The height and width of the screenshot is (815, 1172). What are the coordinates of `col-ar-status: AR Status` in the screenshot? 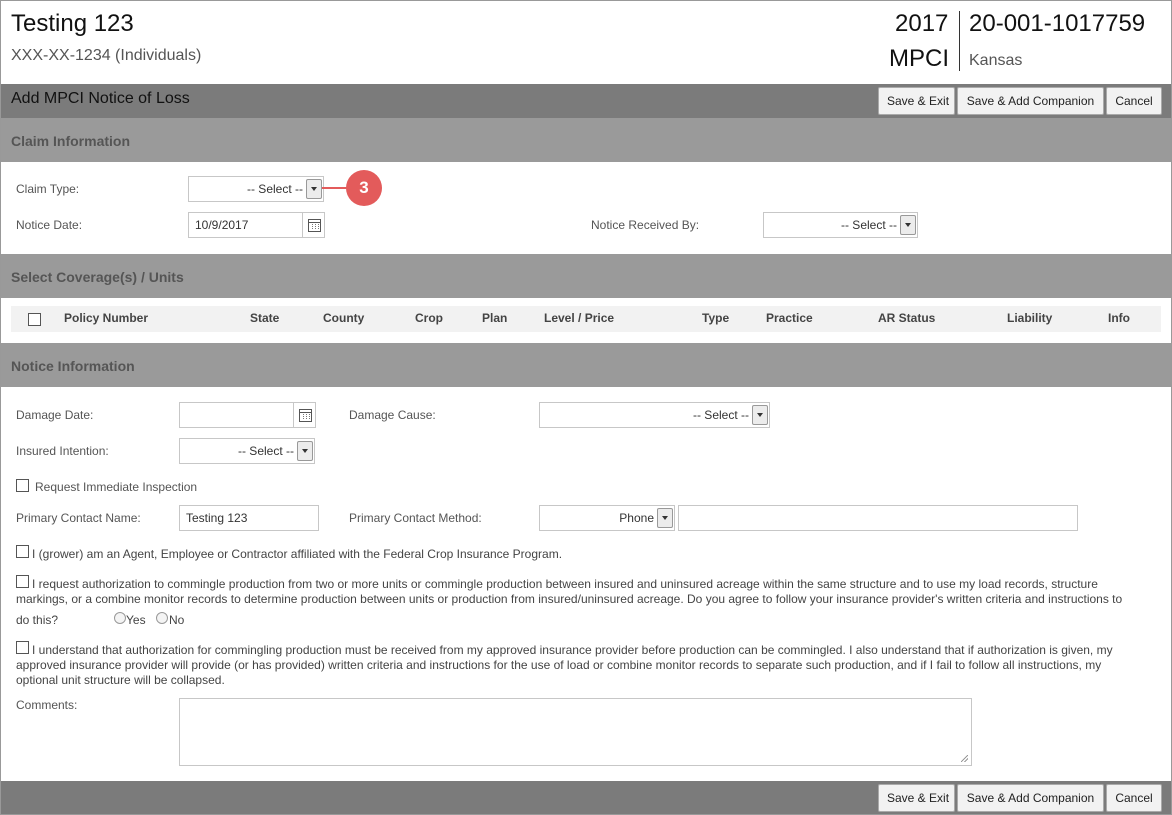 It's located at (907, 318).